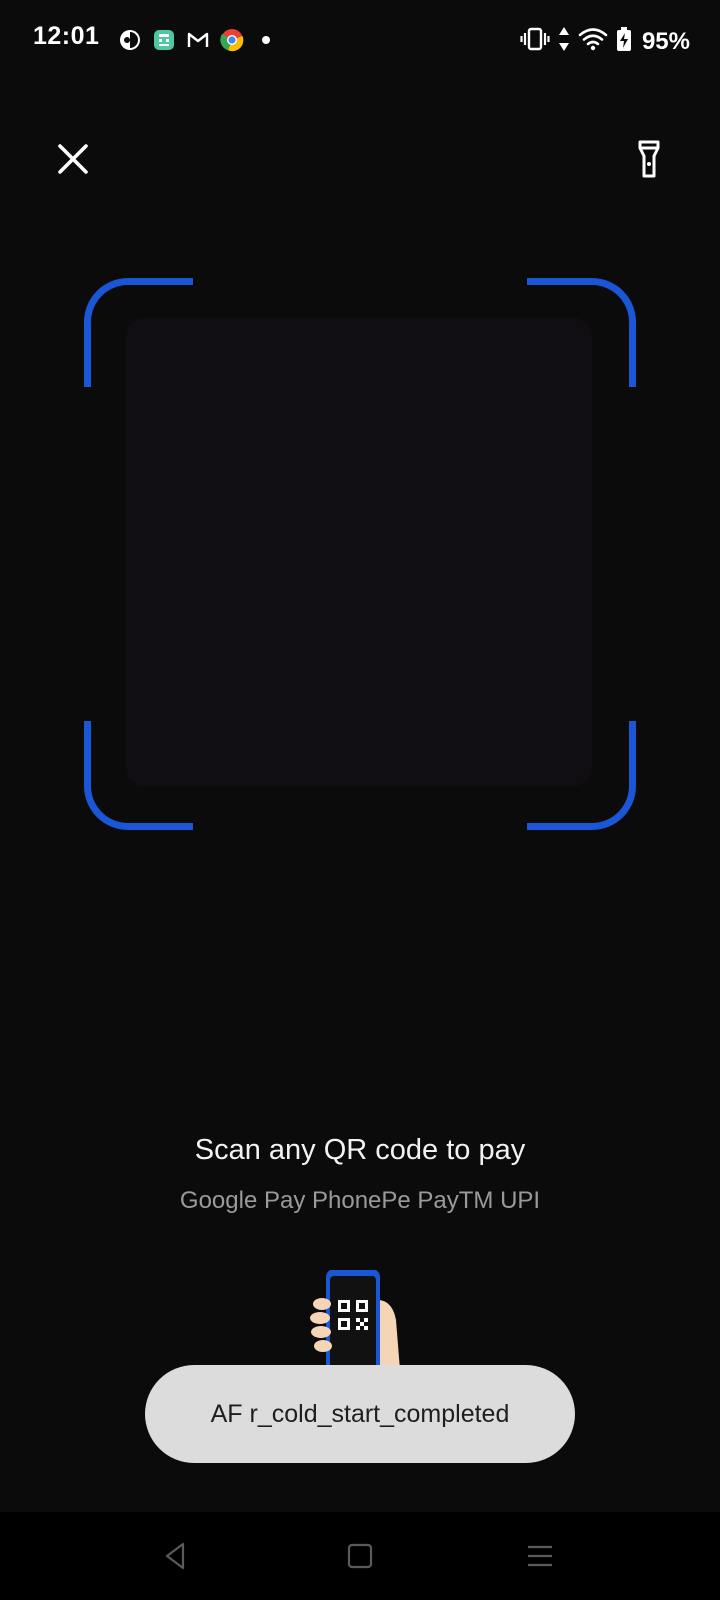 The height and width of the screenshot is (1600, 720). What do you see at coordinates (360, 1150) in the screenshot?
I see `scan-title: Scan any QR code to pay` at bounding box center [360, 1150].